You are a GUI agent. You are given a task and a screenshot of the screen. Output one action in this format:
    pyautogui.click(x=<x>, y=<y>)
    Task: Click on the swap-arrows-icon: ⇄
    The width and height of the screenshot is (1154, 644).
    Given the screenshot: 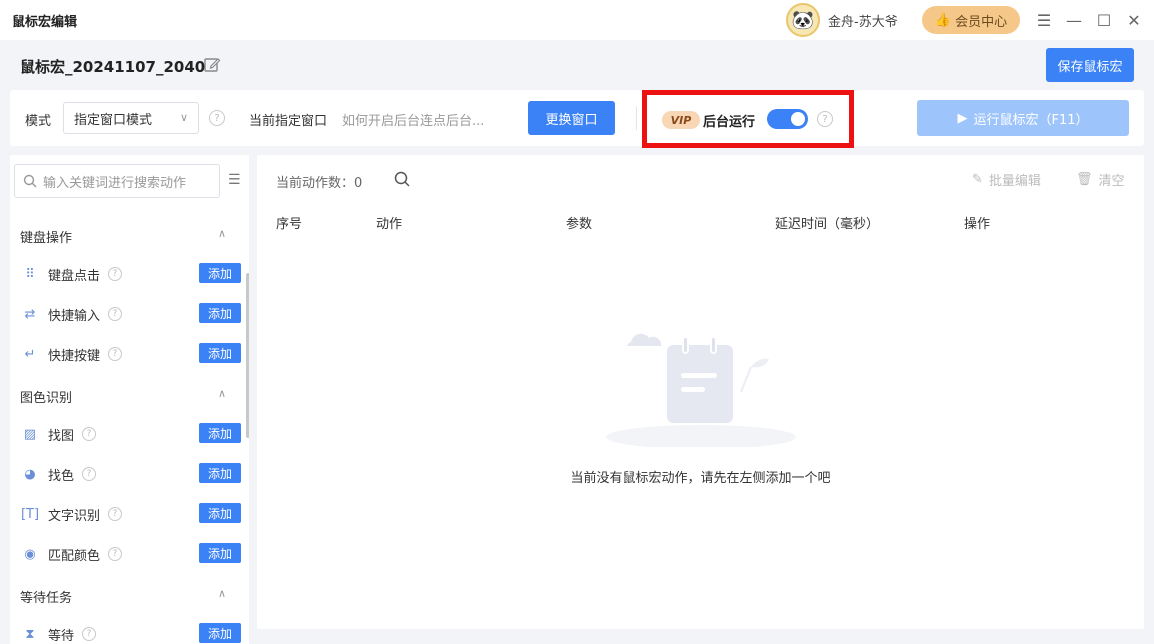 What is the action you would take?
    pyautogui.click(x=30, y=314)
    